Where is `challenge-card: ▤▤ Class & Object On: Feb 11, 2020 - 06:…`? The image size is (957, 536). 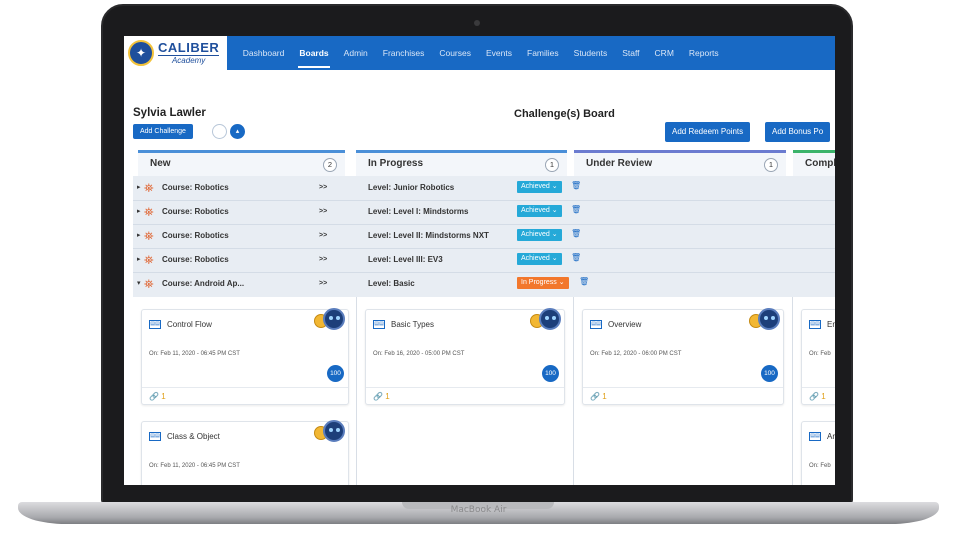
challenge-card: ▤▤ Class & Object On: Feb 11, 2020 - 06:… is located at coordinates (245, 452).